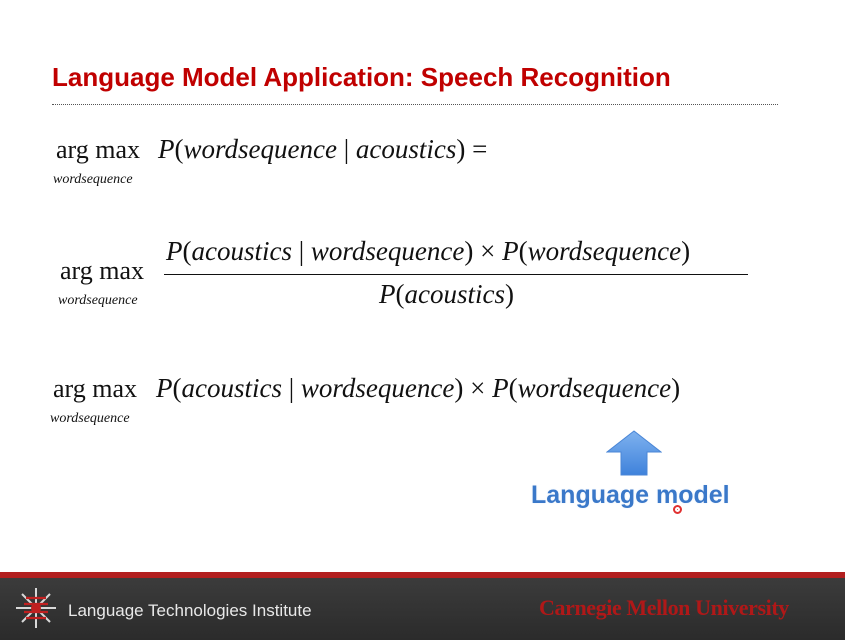  I want to click on footer-stripe, so click(422, 575).